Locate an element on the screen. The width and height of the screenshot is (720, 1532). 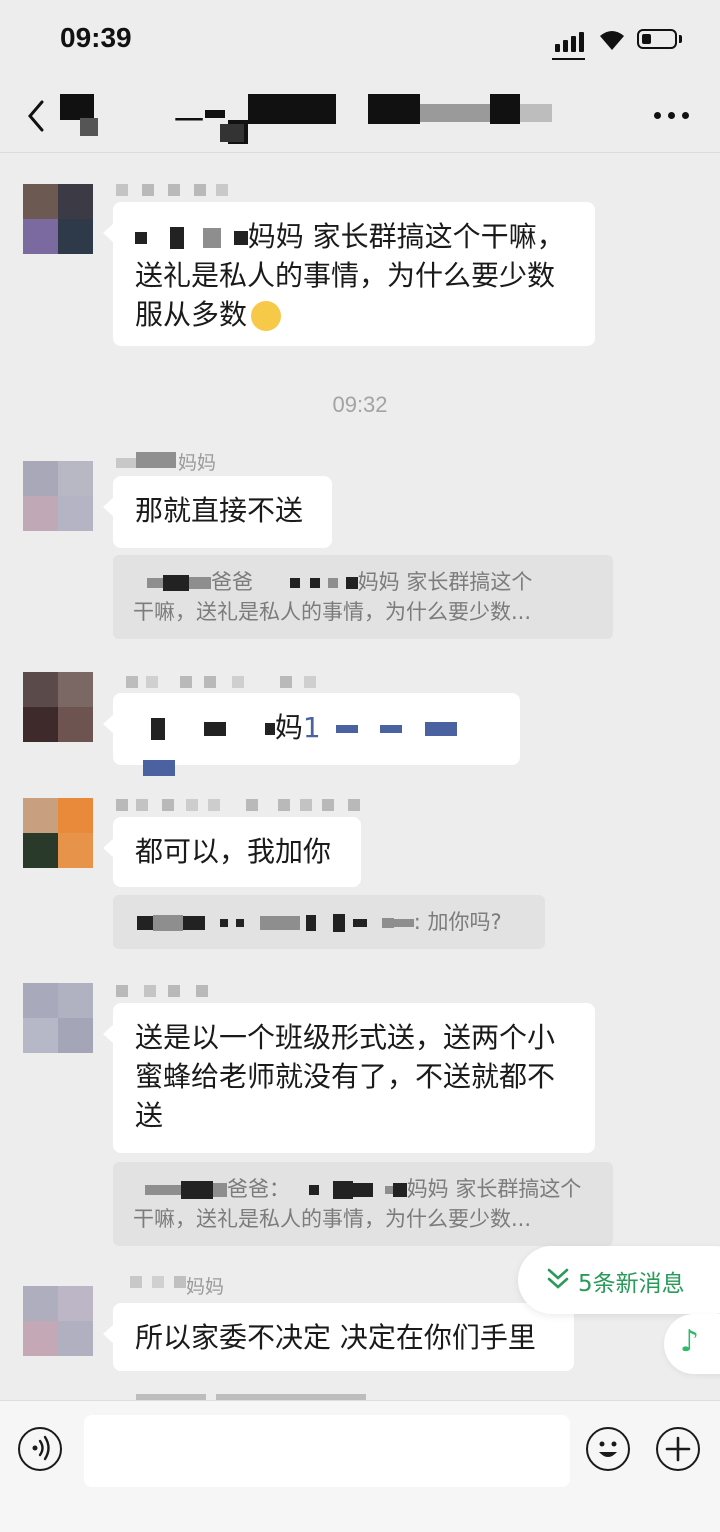
plus-icon is located at coordinates (678, 1449).